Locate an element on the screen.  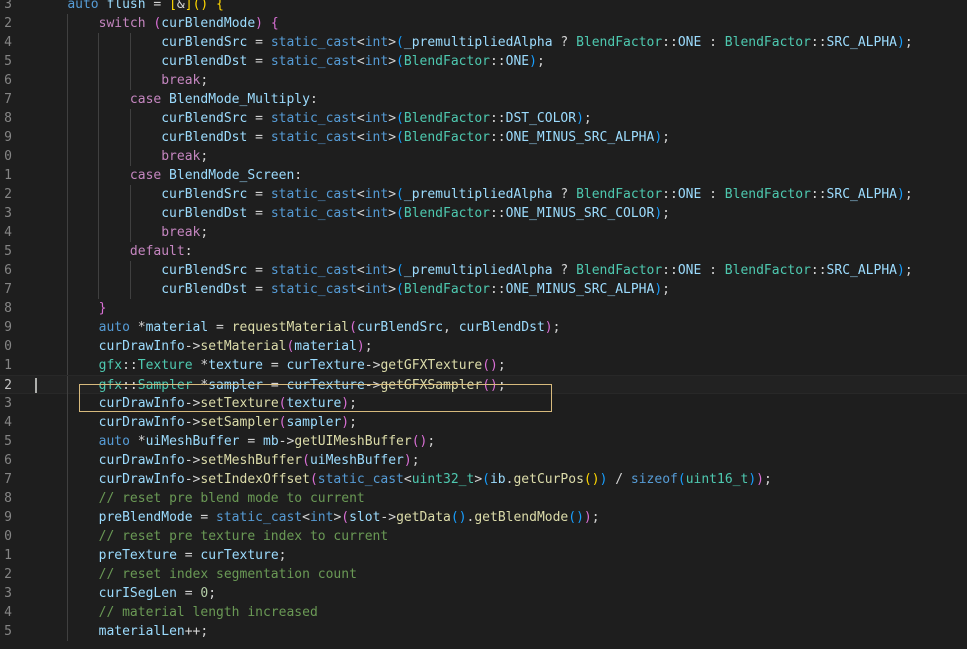
code-token: slot is located at coordinates (365, 517).